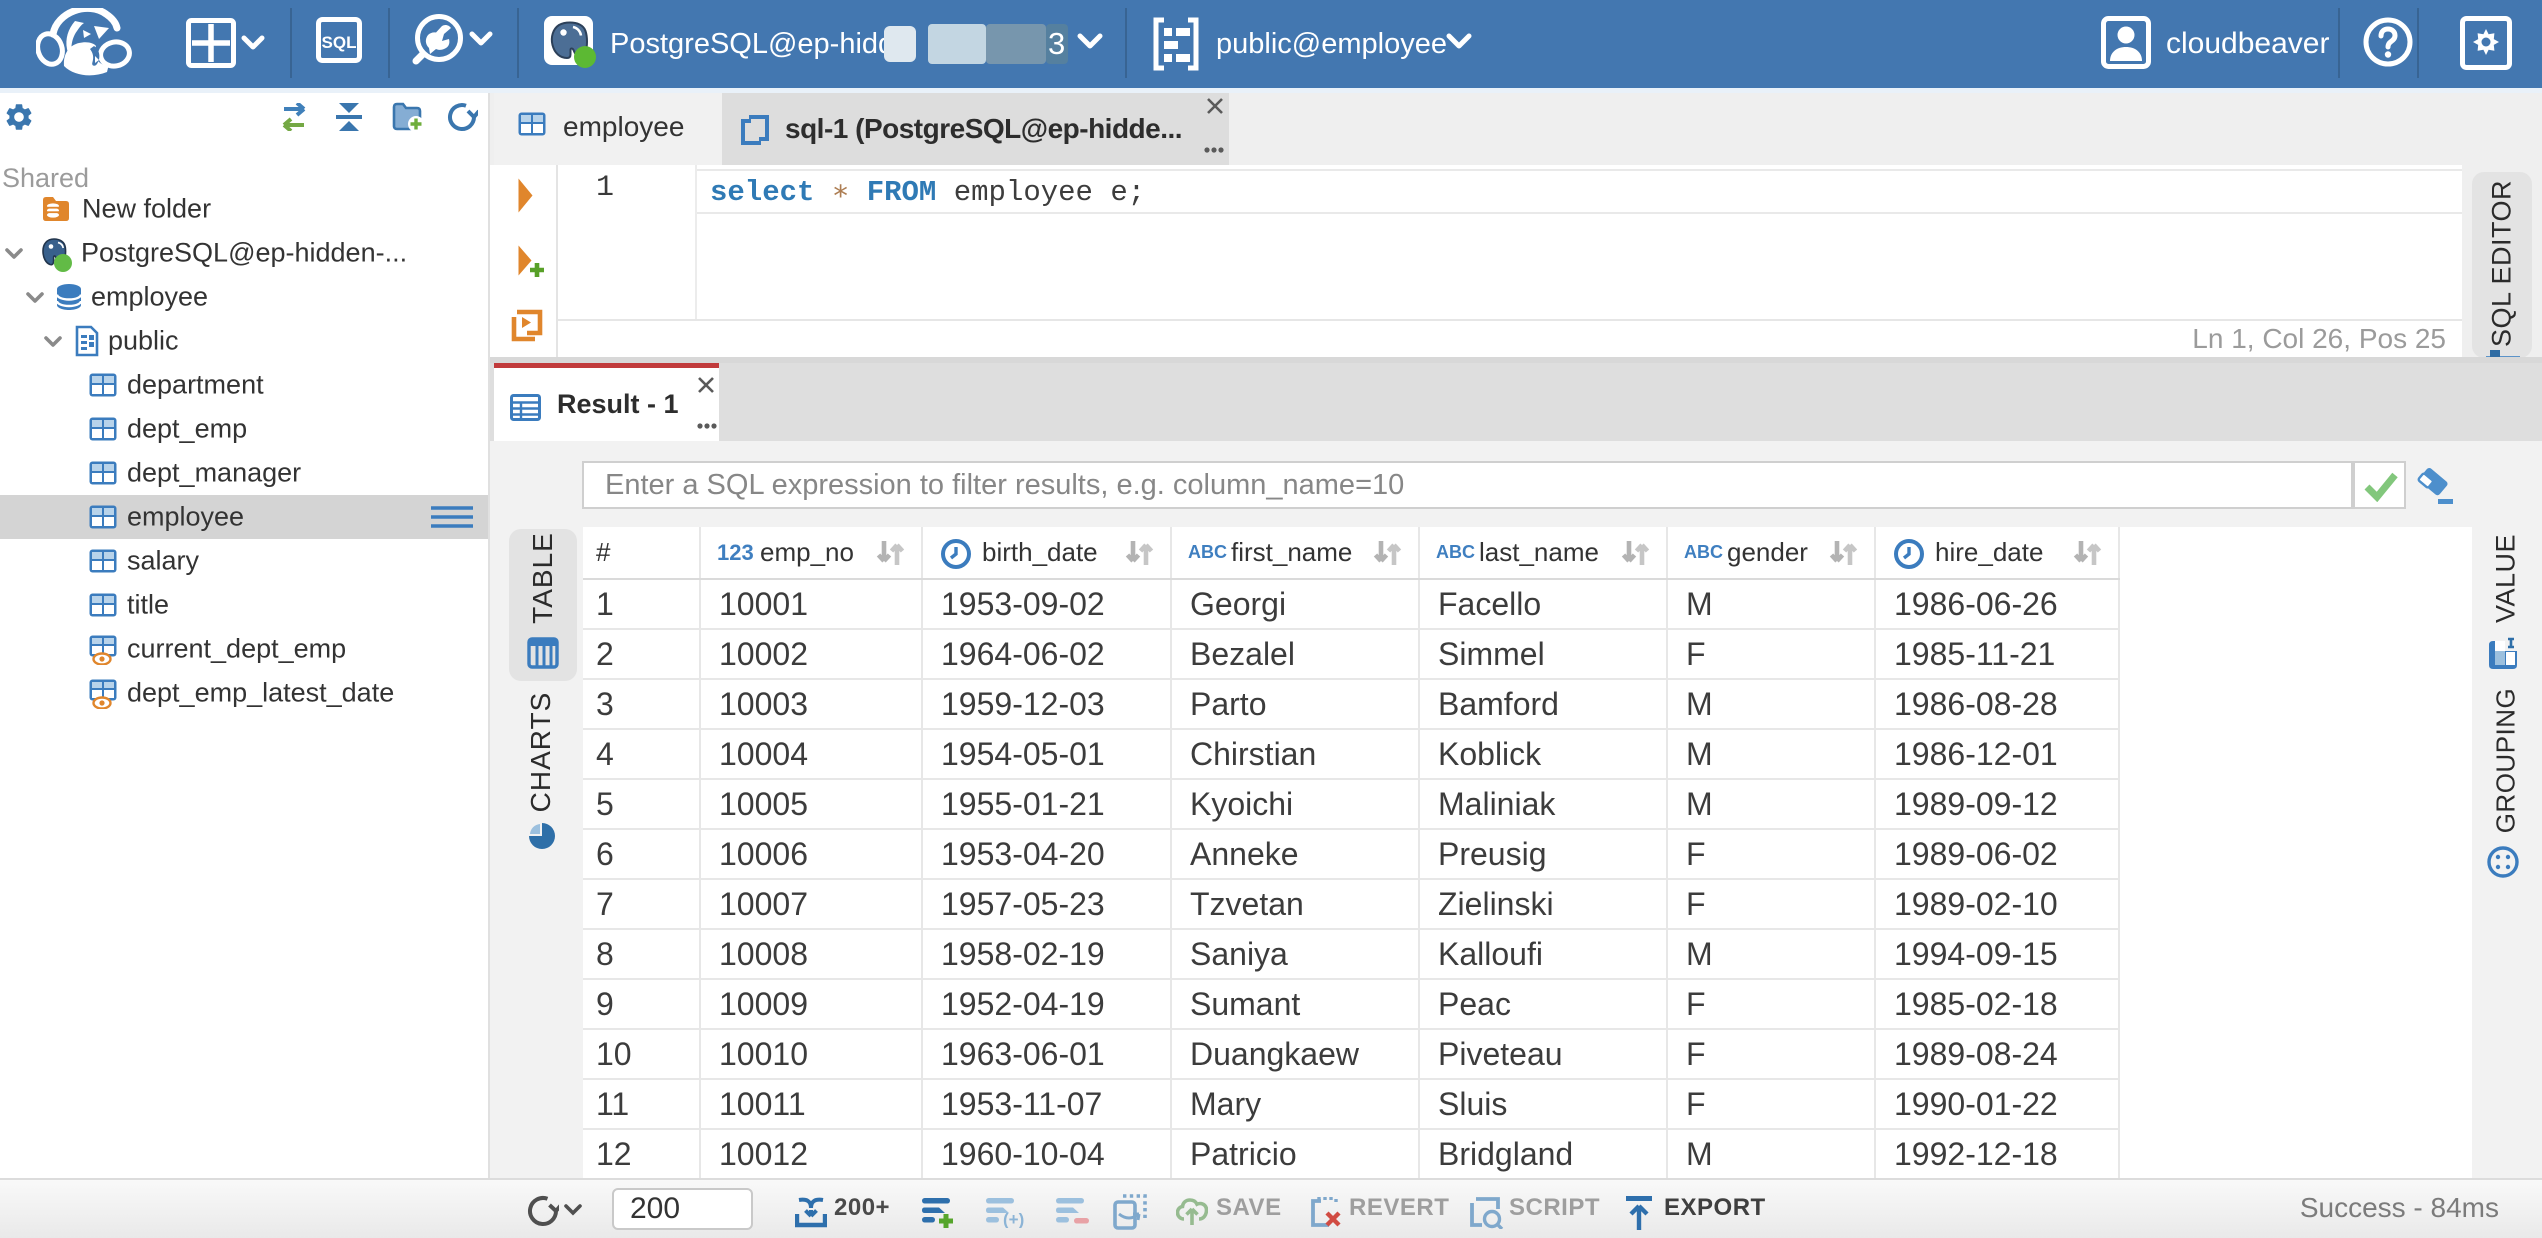 The height and width of the screenshot is (1238, 2542). What do you see at coordinates (339, 42) in the screenshot?
I see `svg-text: SQL` at bounding box center [339, 42].